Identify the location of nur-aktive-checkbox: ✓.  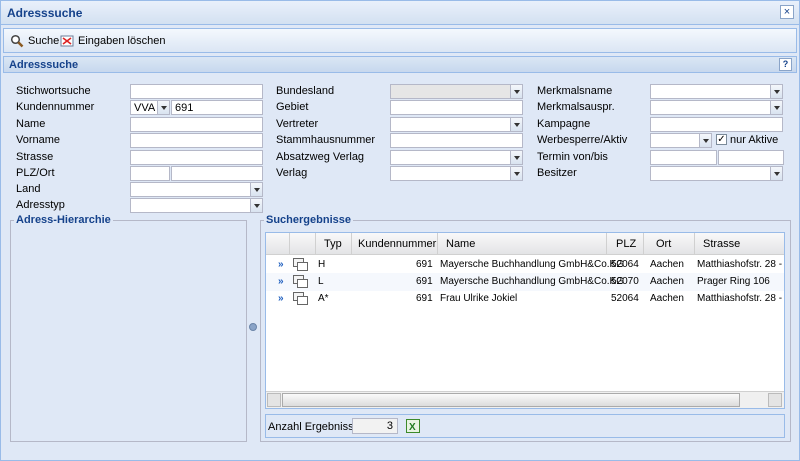
(721, 139).